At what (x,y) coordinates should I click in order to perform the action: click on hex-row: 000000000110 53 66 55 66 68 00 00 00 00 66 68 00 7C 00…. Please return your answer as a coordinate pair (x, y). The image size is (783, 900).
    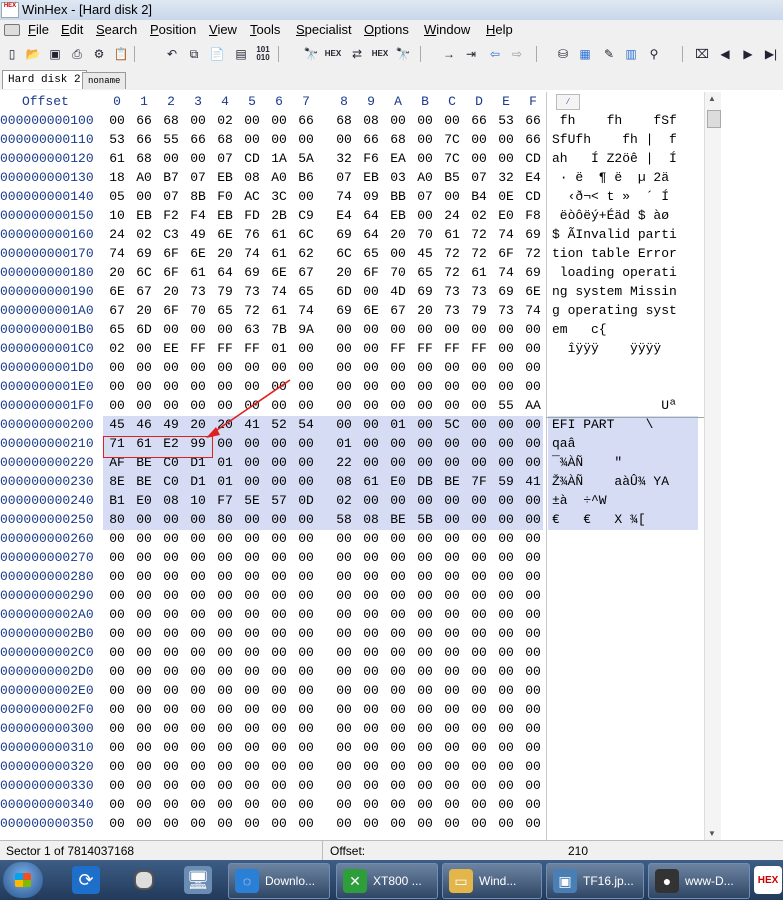
    Looking at the image, I should click on (352, 140).